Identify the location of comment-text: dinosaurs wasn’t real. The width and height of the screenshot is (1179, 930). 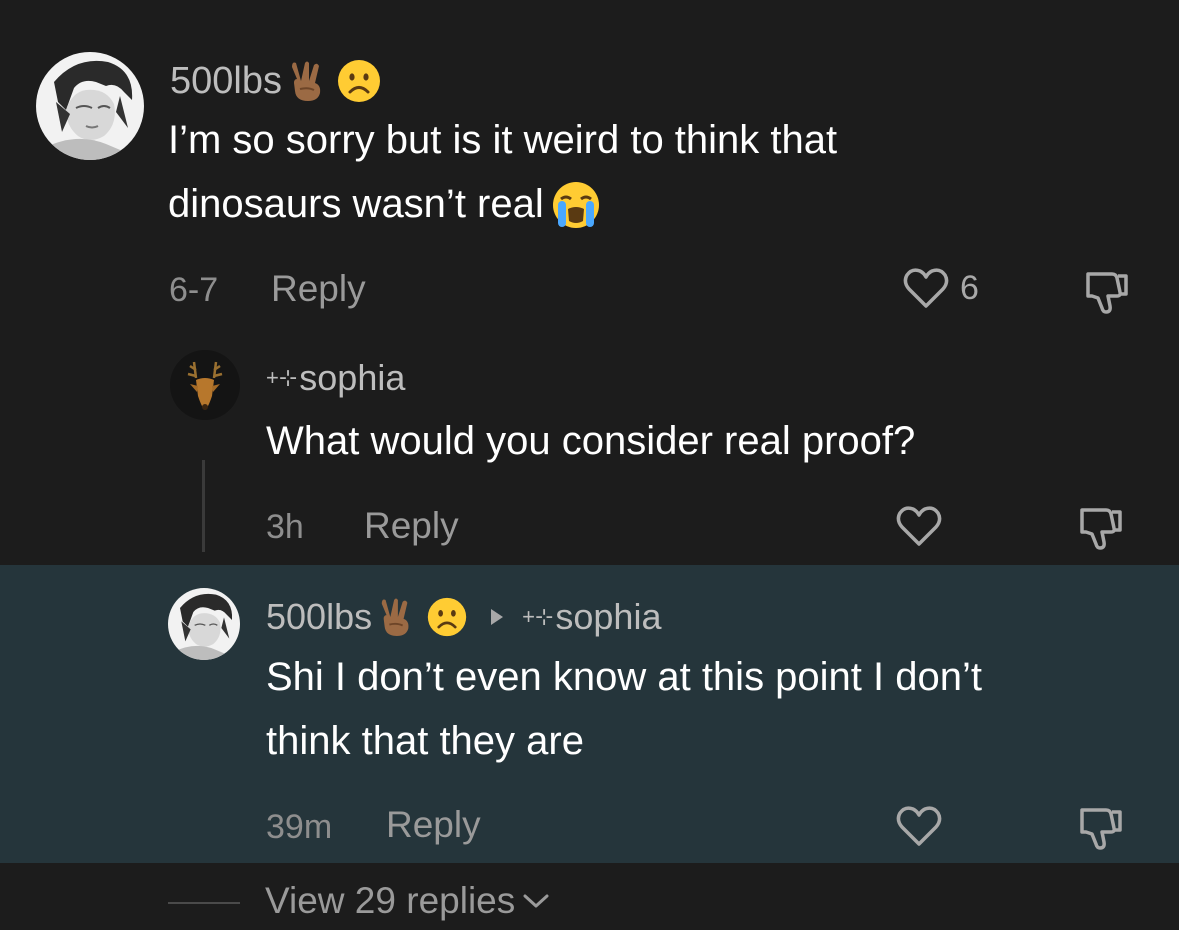
(356, 204).